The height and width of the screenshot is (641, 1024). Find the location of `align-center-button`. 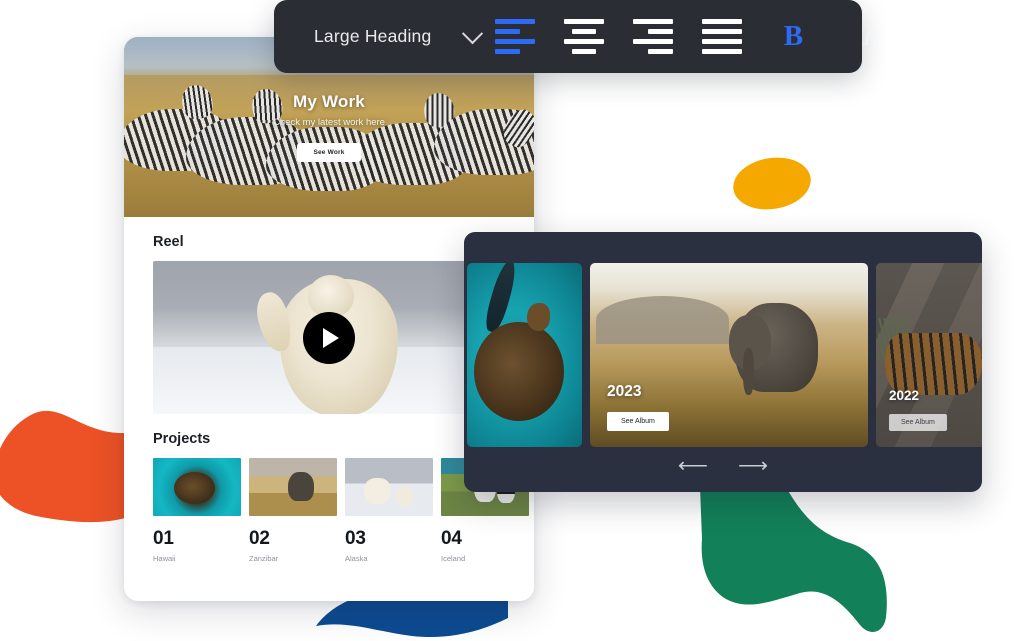

align-center-button is located at coordinates (583, 36).